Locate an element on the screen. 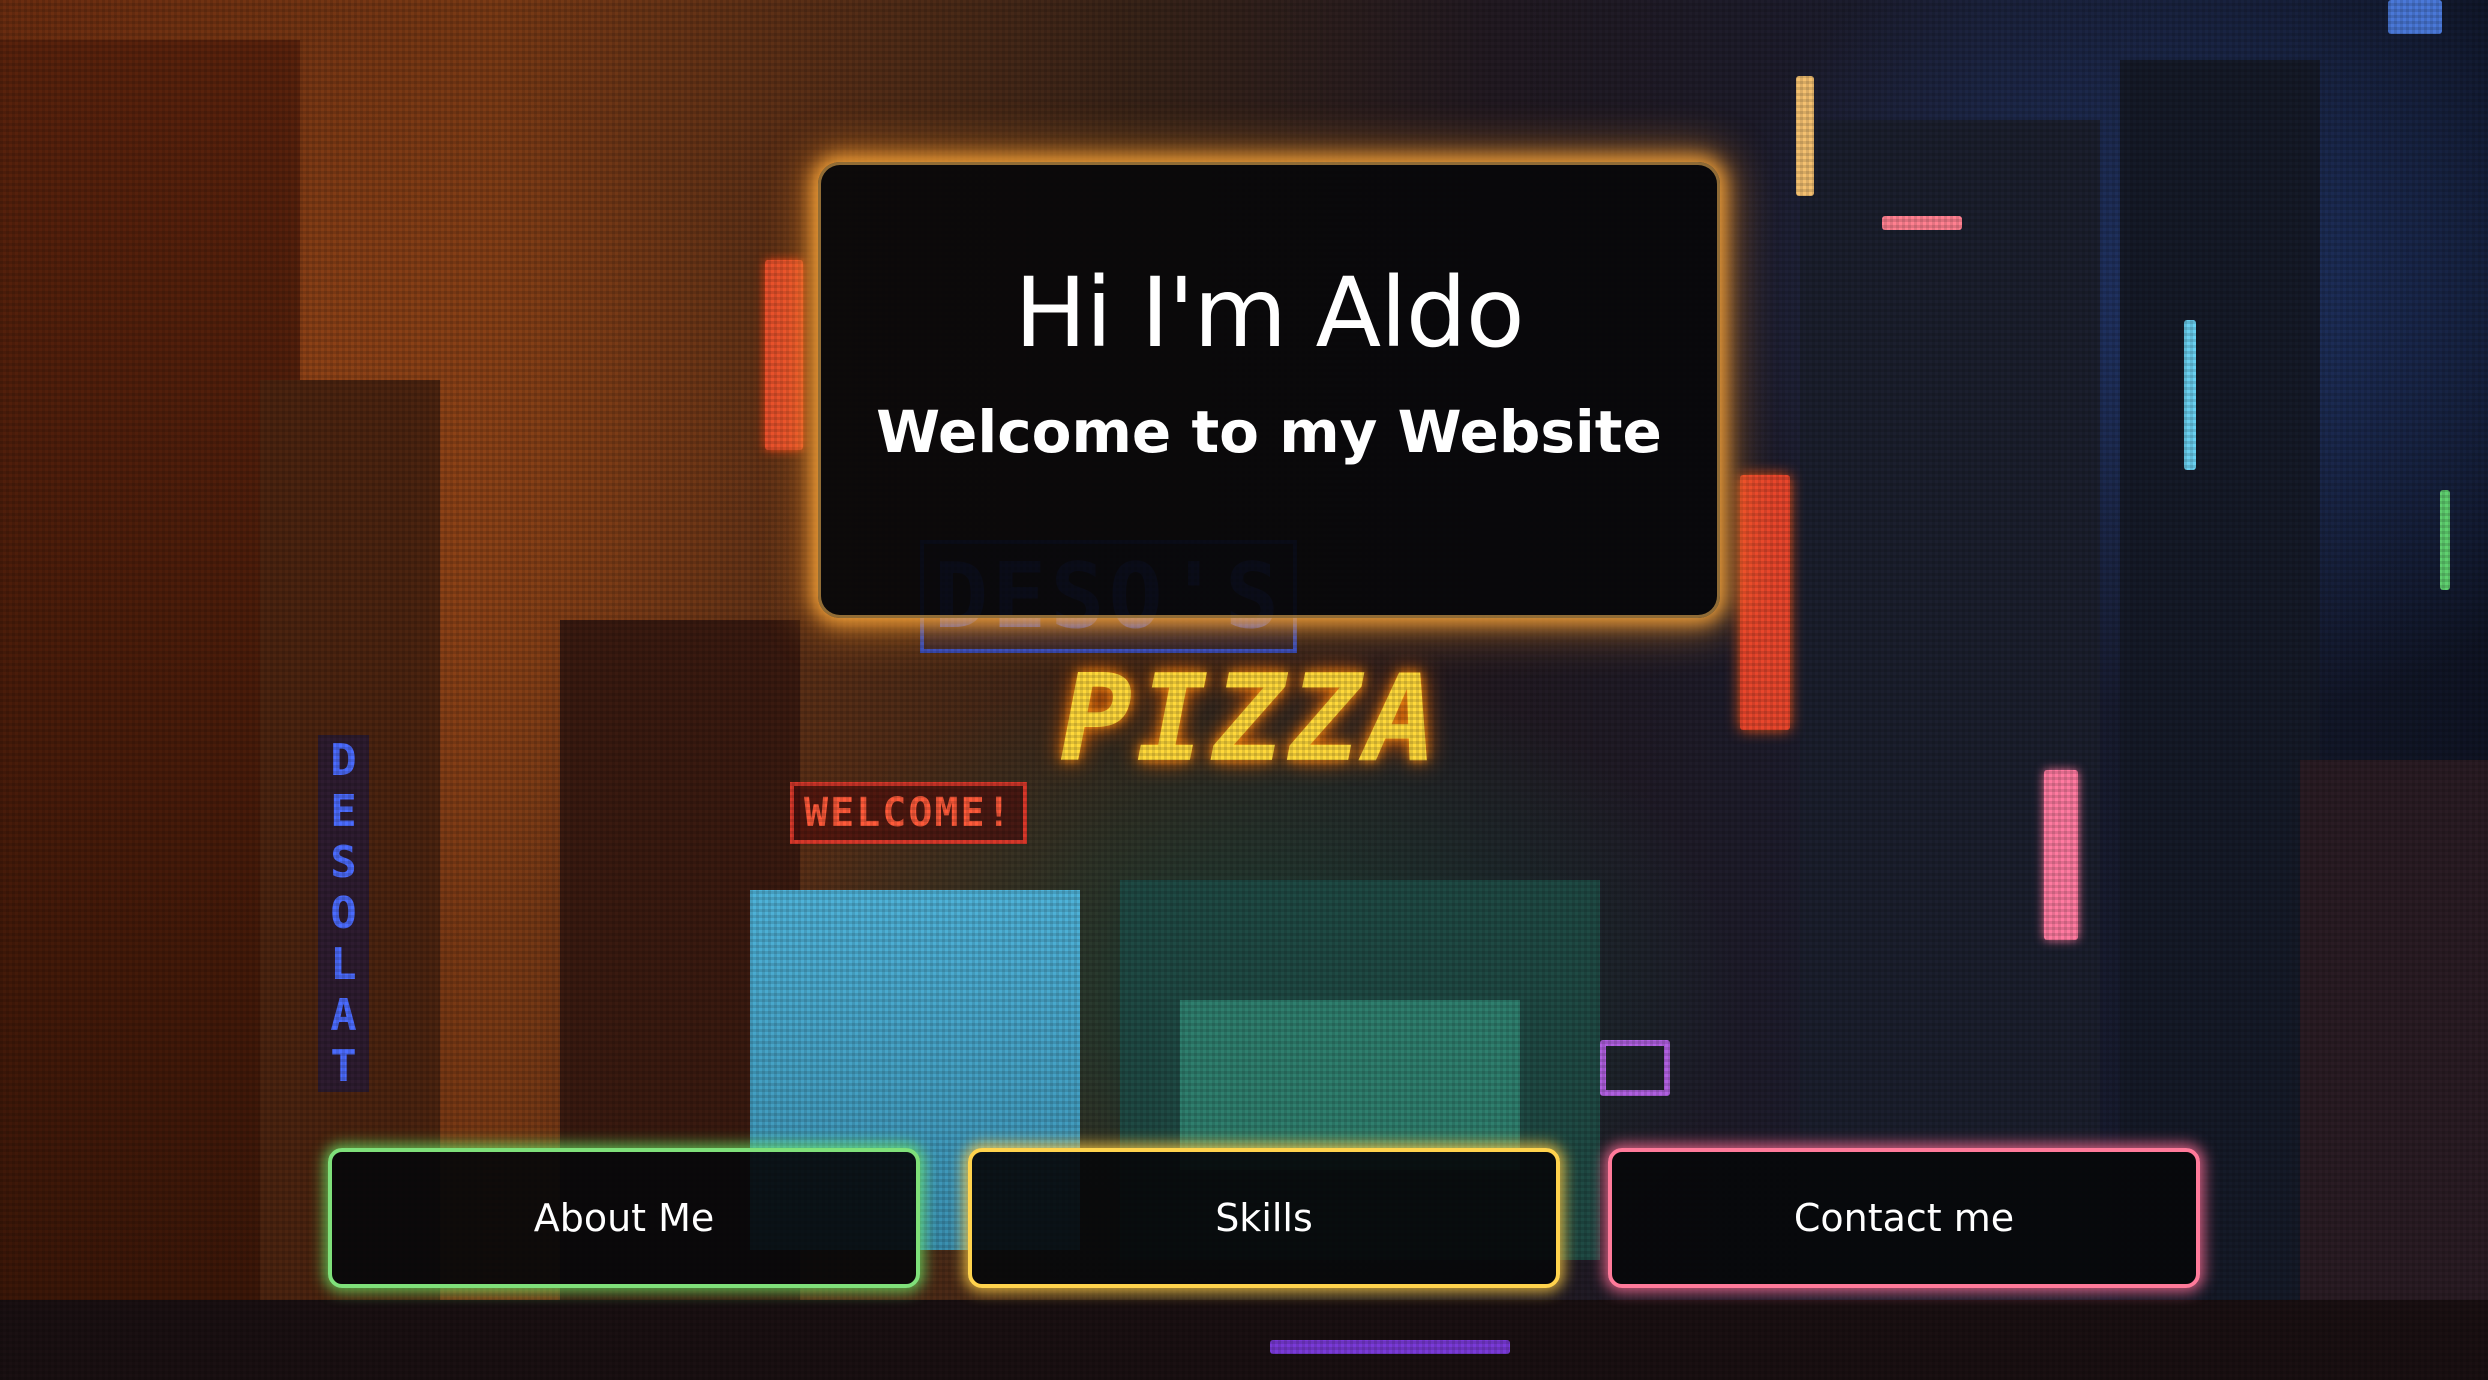 The image size is (2488, 1380). neon-sign-red-left is located at coordinates (784, 355).